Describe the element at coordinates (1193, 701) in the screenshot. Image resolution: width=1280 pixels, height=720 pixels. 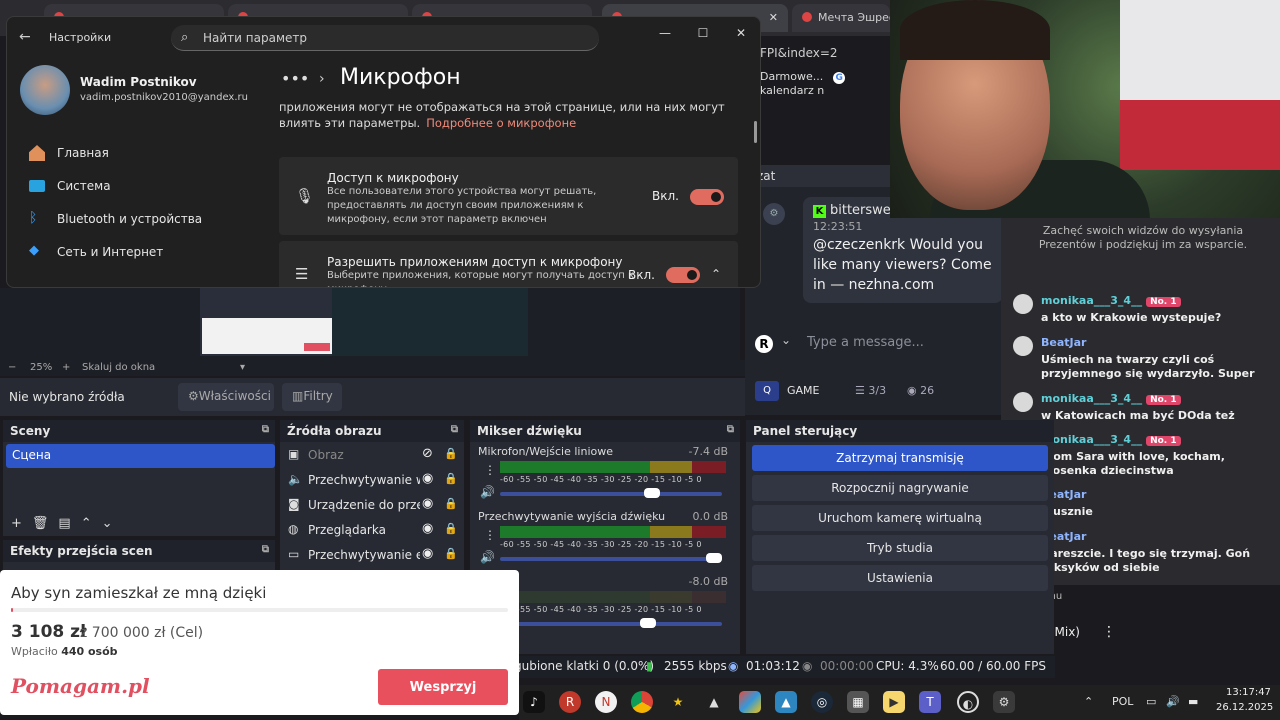
I see `battery-icon: ▬` at that location.